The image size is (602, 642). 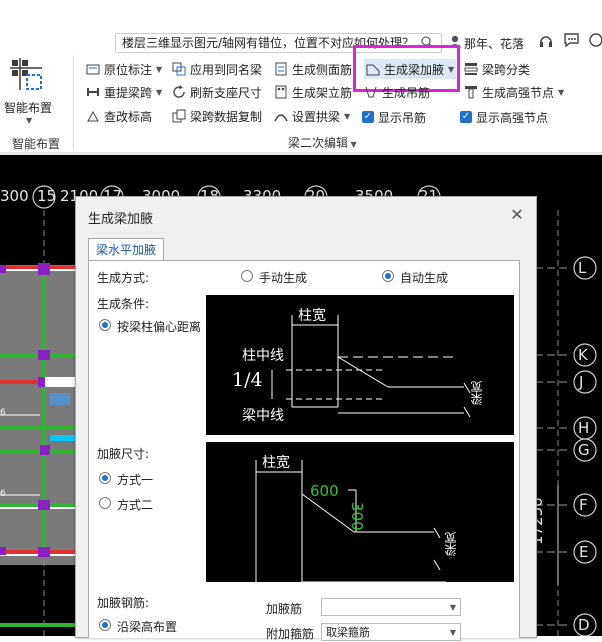 I want to click on condition-label: 生成条件:, so click(x=123, y=304).